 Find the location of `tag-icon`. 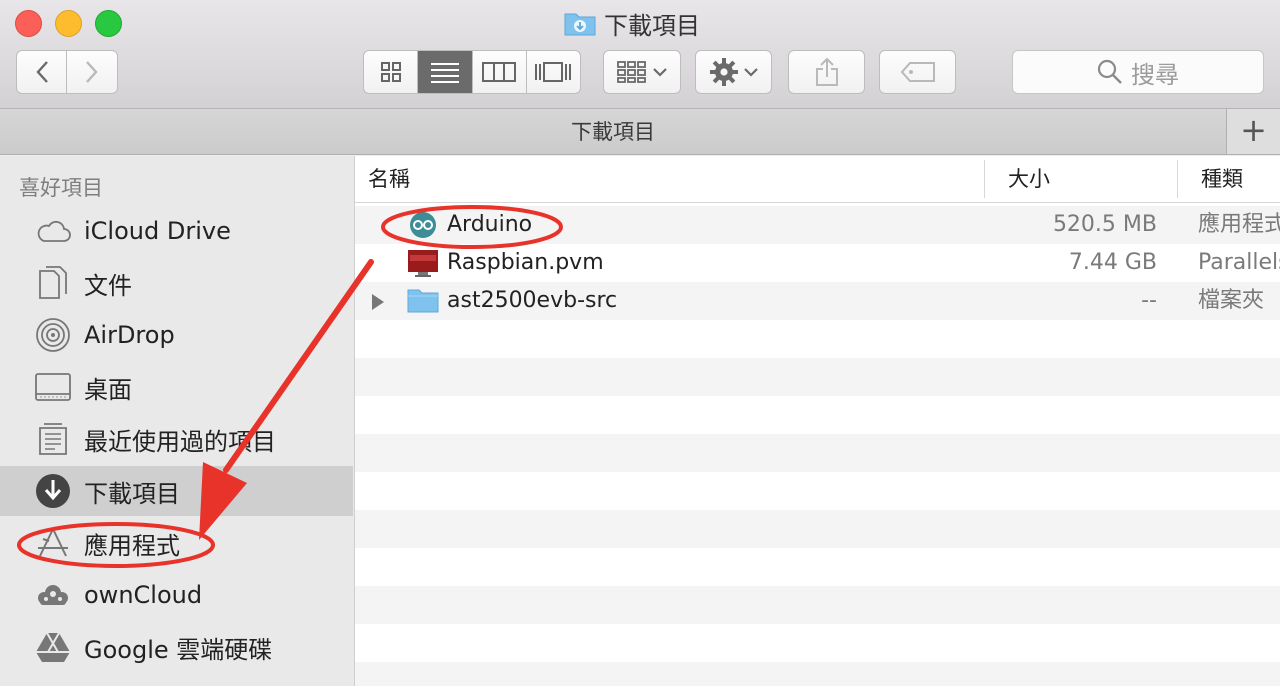

tag-icon is located at coordinates (917, 72).